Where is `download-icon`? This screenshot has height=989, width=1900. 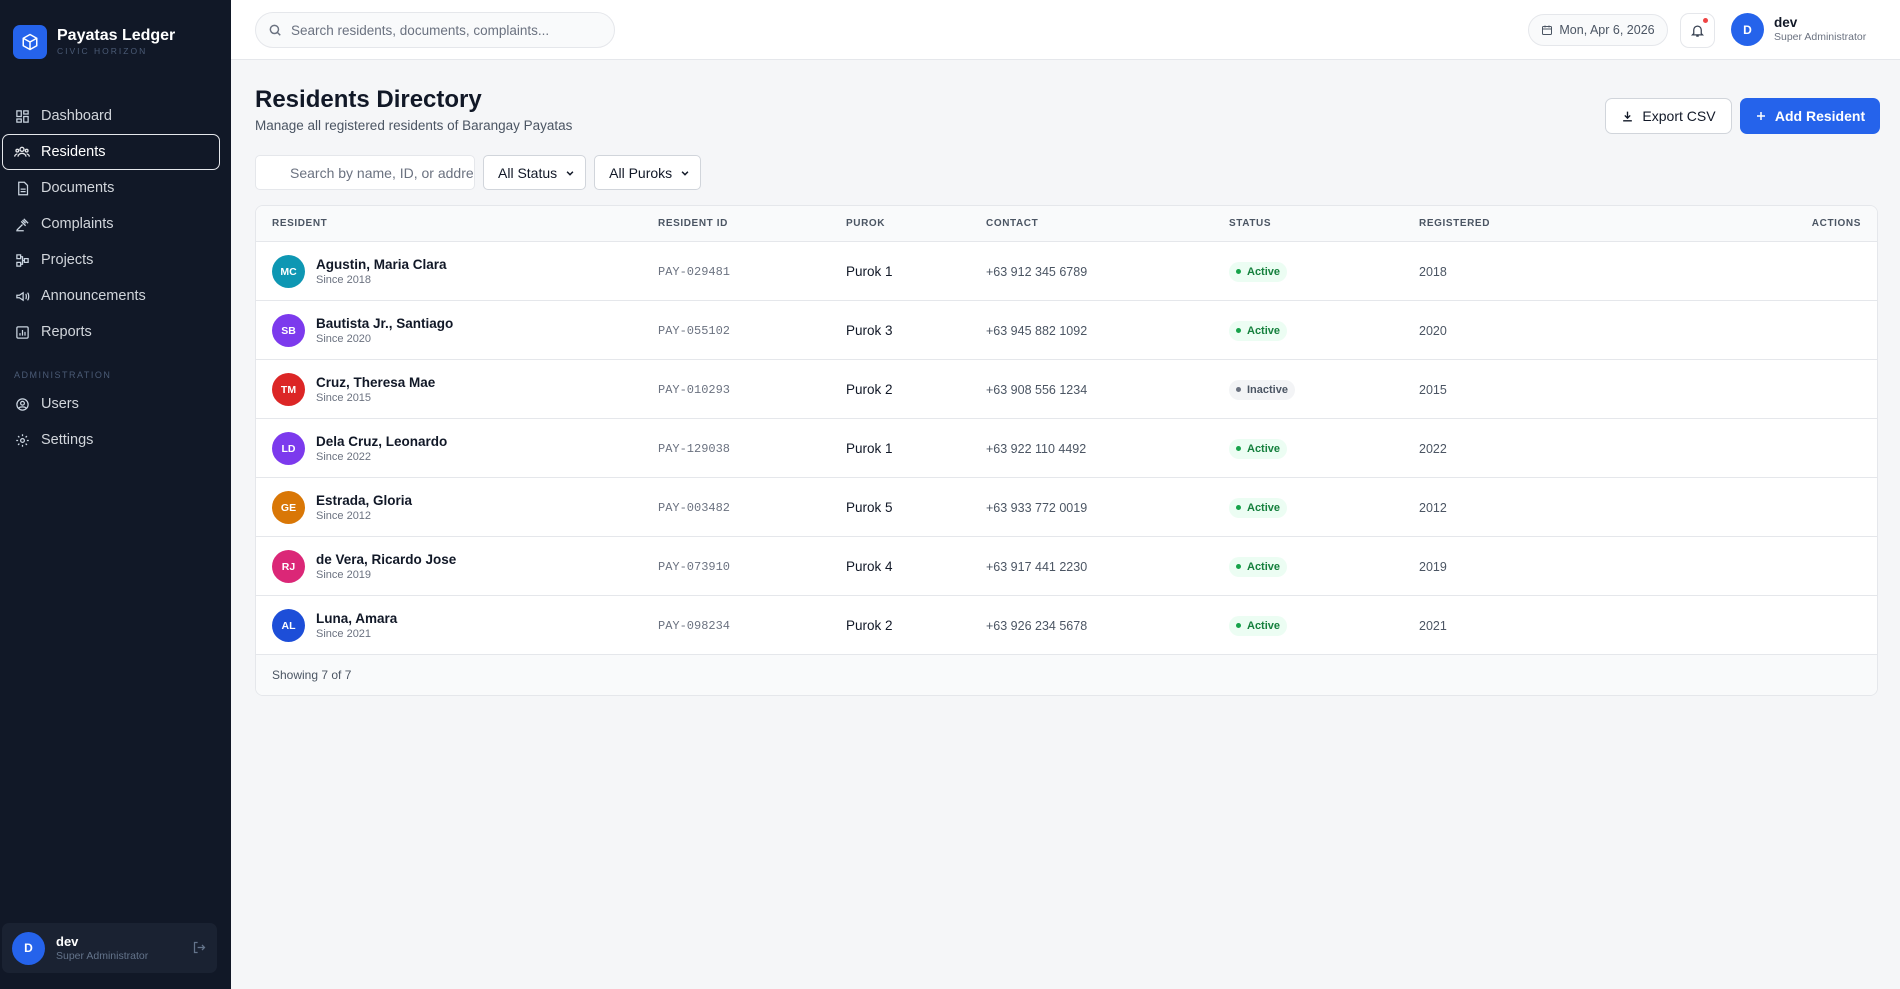 download-icon is located at coordinates (1627, 116).